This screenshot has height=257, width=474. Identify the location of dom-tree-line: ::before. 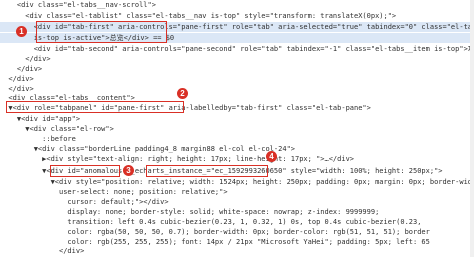
(237, 139).